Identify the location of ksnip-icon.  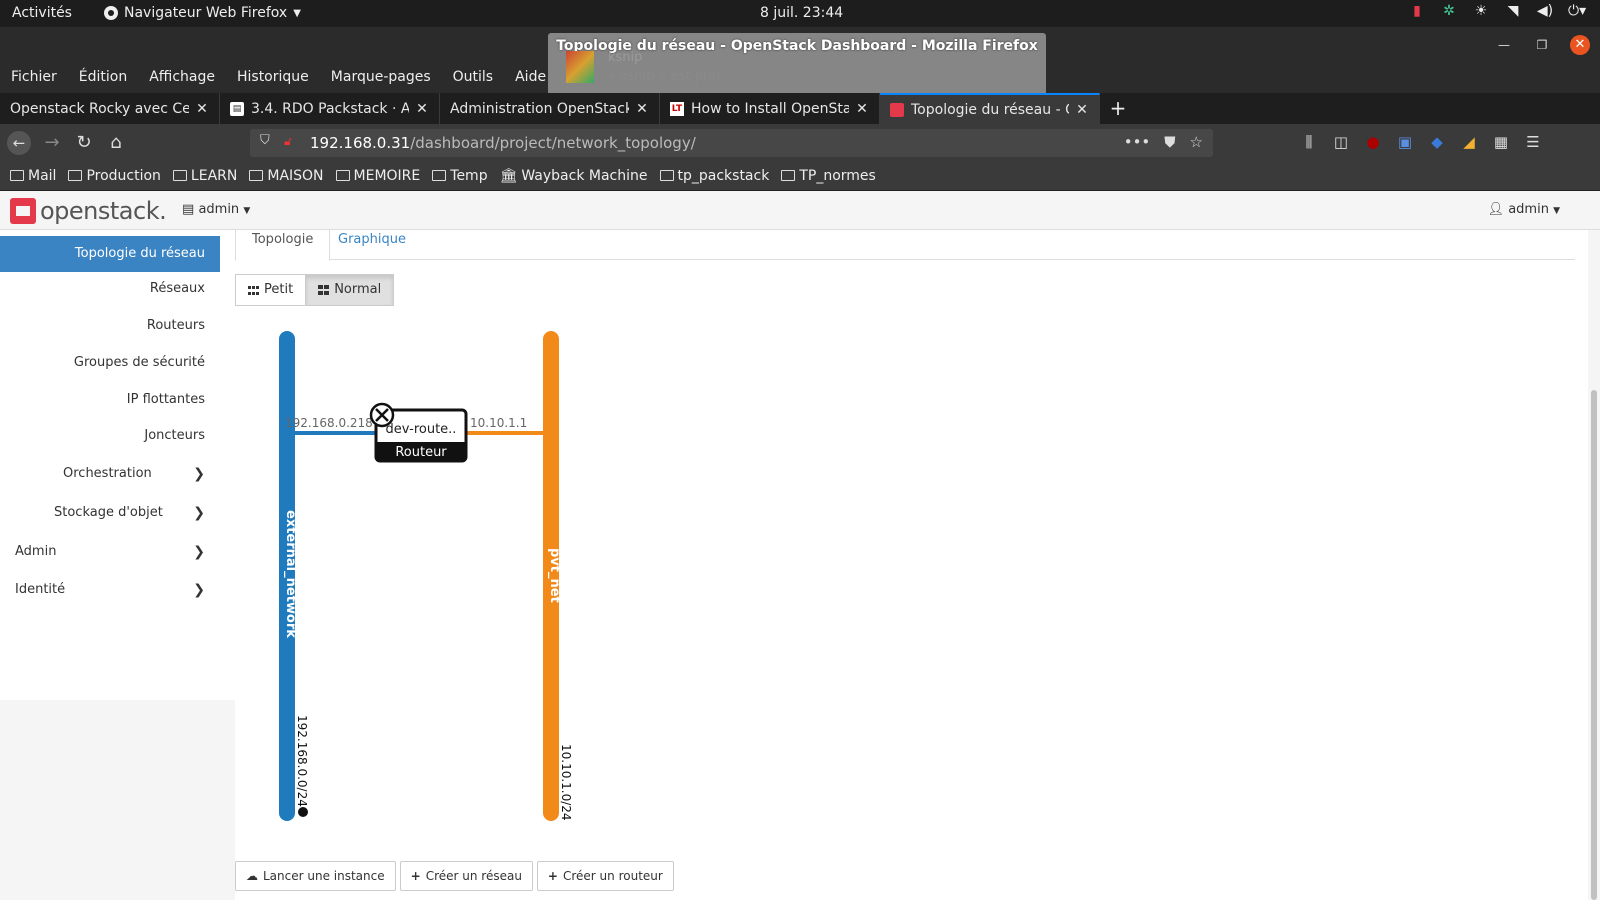
(580, 67).